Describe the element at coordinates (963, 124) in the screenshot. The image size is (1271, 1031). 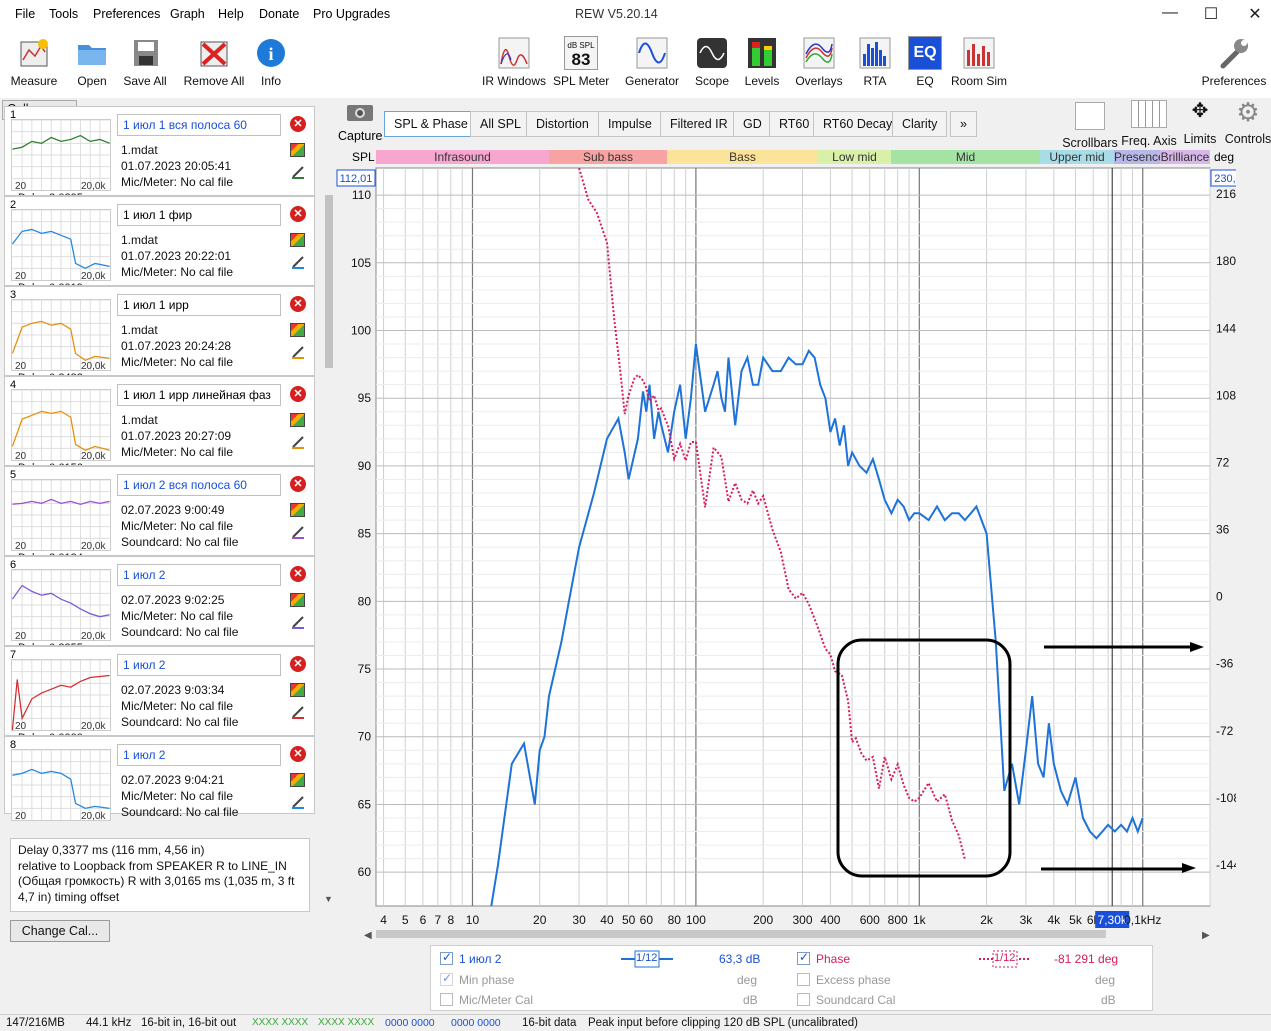
I see `tab-9: »` at that location.